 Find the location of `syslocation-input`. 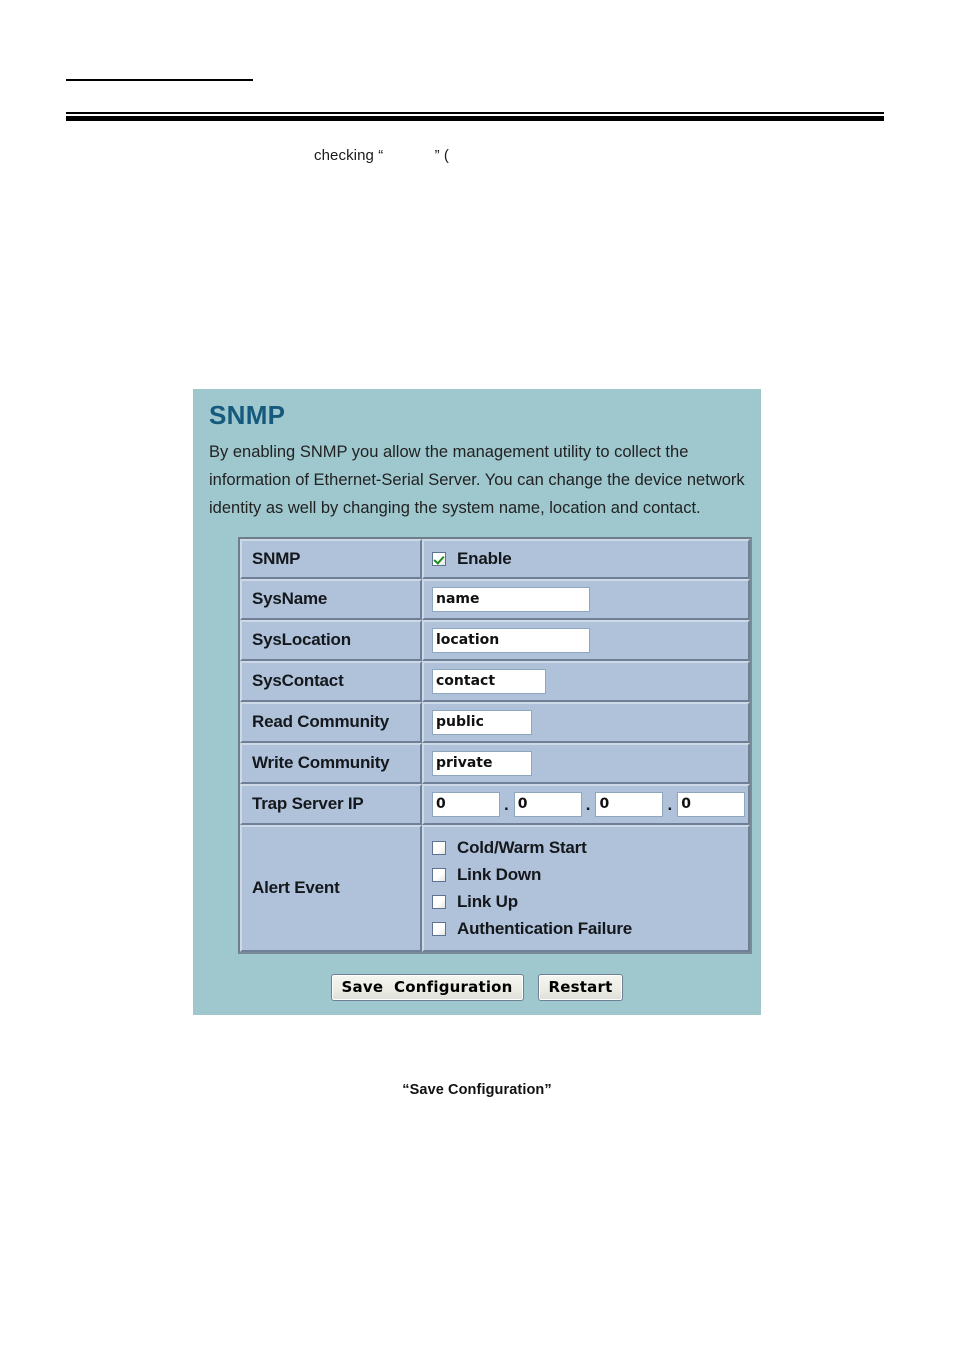

syslocation-input is located at coordinates (511, 640).